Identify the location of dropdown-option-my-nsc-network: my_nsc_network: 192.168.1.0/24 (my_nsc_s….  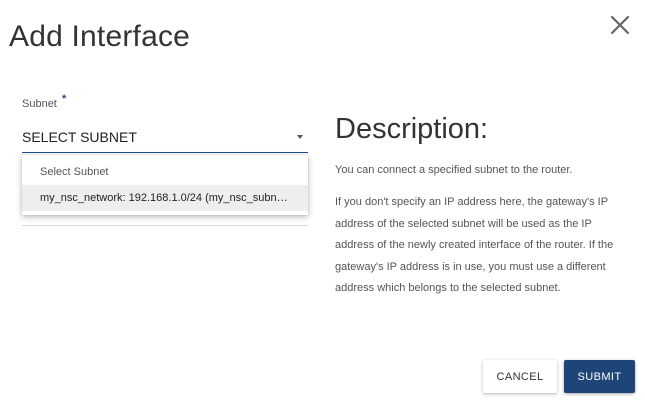
(165, 198).